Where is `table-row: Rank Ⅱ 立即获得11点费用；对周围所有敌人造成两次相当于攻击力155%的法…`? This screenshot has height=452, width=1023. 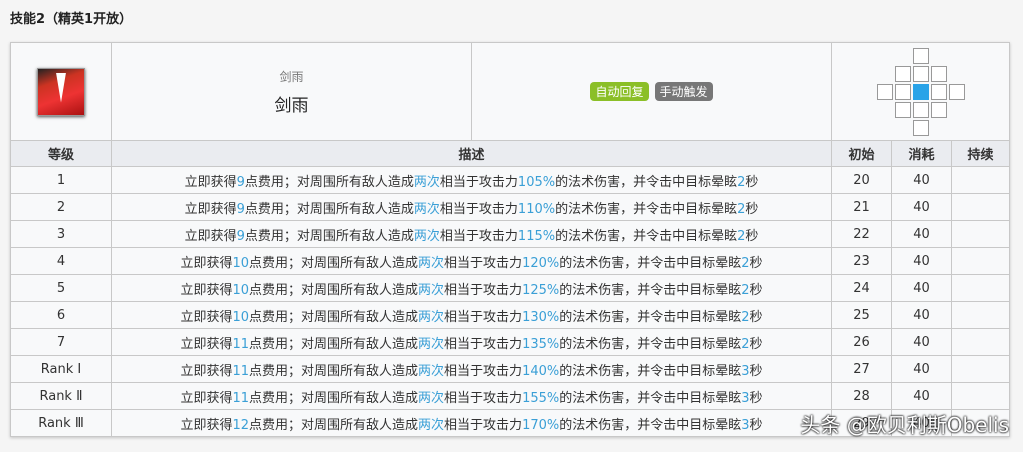
table-row: Rank Ⅱ 立即获得11点费用；对周围所有敌人造成两次相当于攻击力155%的法… is located at coordinates (510, 395).